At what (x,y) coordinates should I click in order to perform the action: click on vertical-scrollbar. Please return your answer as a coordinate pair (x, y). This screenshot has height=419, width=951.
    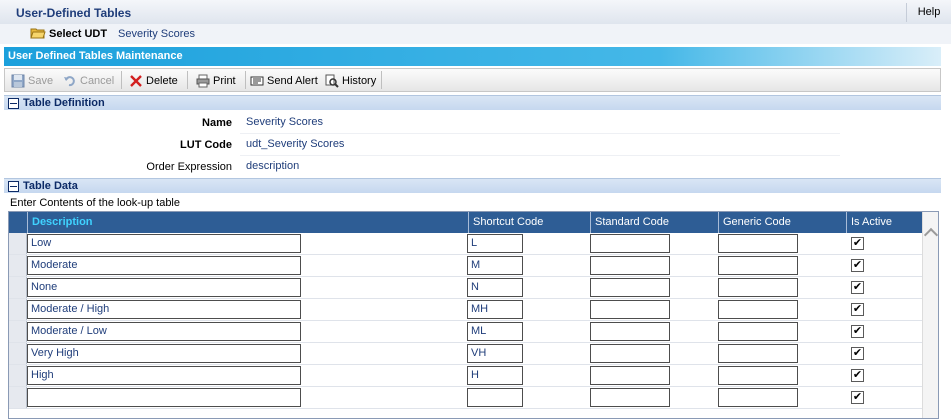
    Looking at the image, I should click on (930, 315).